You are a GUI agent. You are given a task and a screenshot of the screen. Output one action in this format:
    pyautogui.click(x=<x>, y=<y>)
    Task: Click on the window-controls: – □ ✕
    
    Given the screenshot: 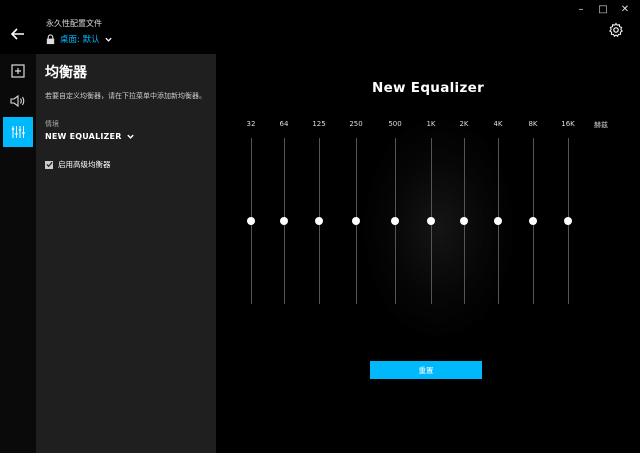 What is the action you would take?
    pyautogui.click(x=603, y=9)
    